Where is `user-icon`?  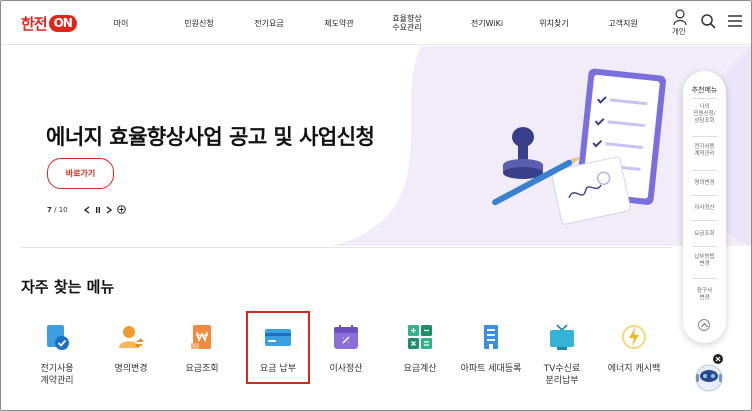
user-icon is located at coordinates (680, 17).